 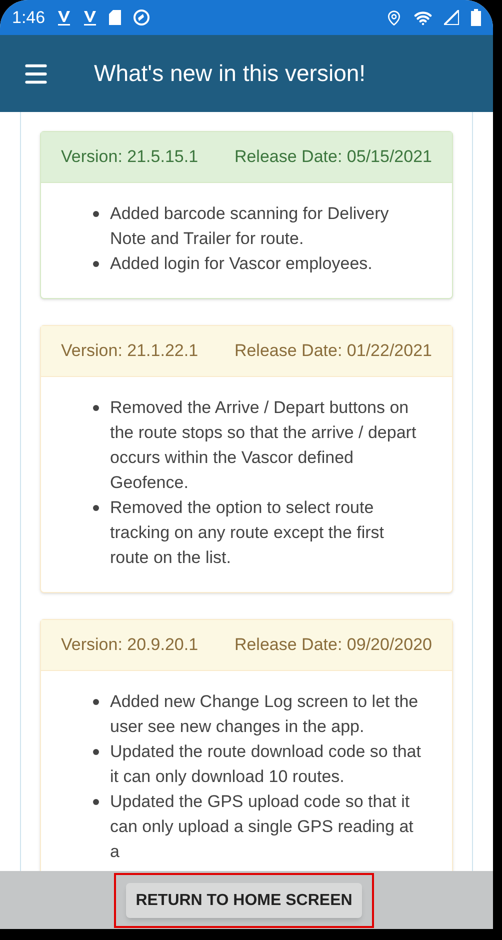 What do you see at coordinates (248, 533) in the screenshot?
I see `change-note: Removed the option to select route tracking on any route except the first route on the list.` at bounding box center [248, 533].